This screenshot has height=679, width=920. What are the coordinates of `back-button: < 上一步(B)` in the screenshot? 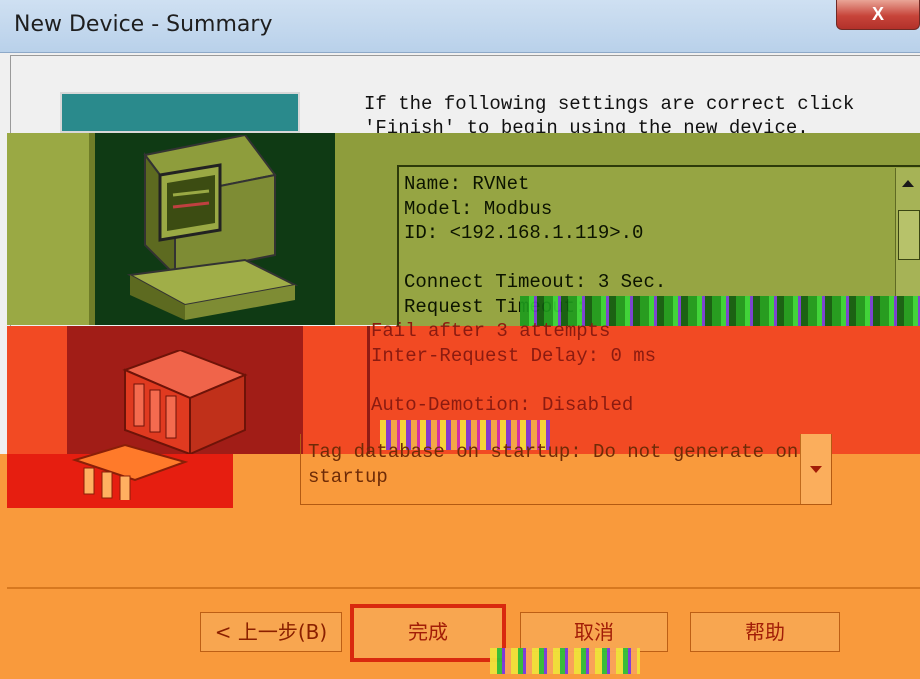 It's located at (271, 632).